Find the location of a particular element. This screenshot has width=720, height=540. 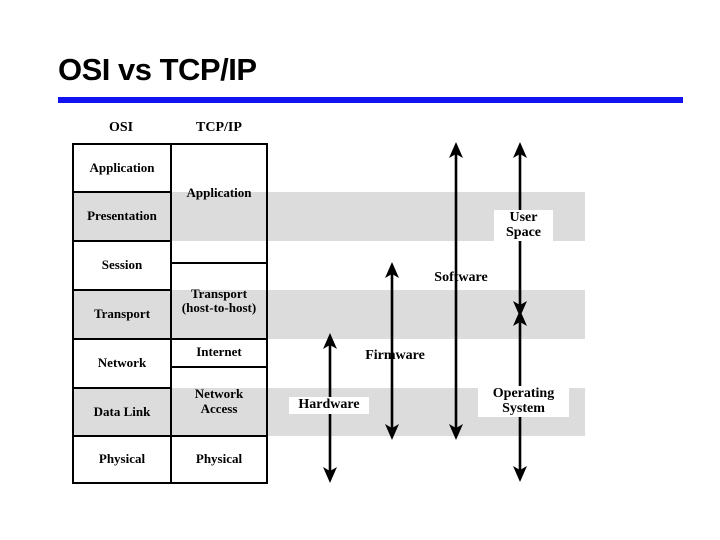

firmware-annotation-label: Firmware is located at coordinates (395, 356).